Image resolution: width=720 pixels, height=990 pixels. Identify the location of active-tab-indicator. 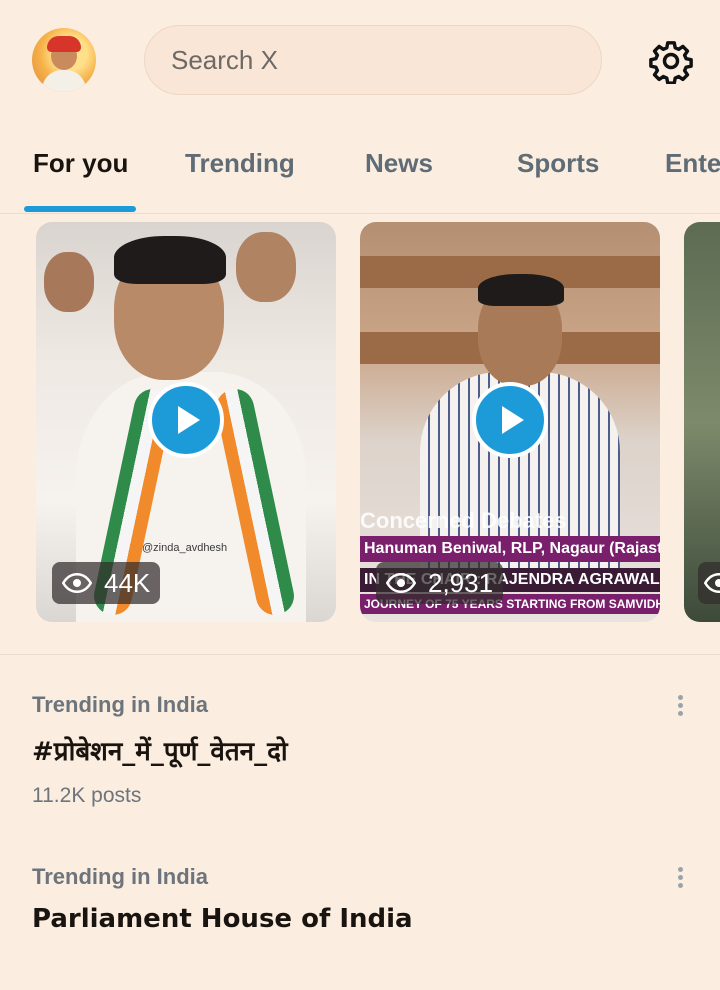
(80, 209).